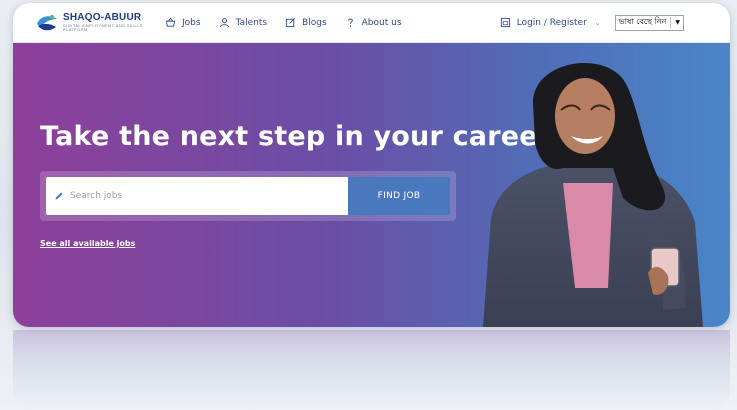 The width and height of the screenshot is (737, 410). What do you see at coordinates (102, 17) in the screenshot?
I see `brand-title: SHAQO-ABUUR` at bounding box center [102, 17].